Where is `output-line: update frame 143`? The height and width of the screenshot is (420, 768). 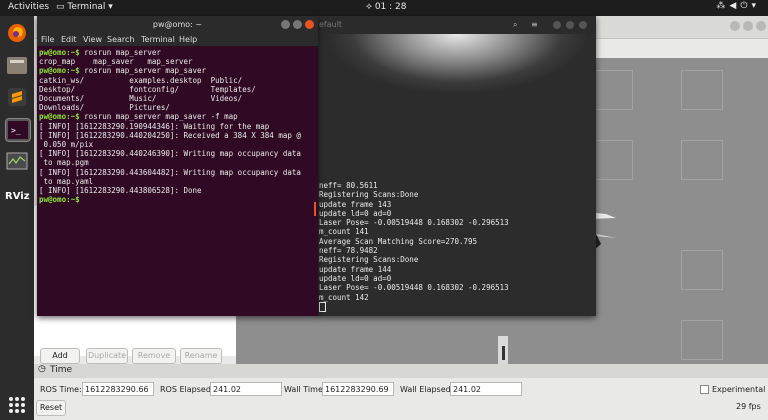 output-line: update frame 143 is located at coordinates (355, 204).